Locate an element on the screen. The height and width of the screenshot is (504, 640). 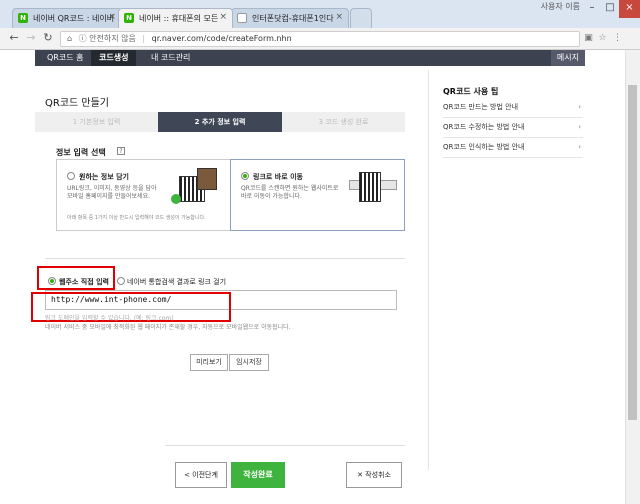
tab-naver-phone: N 네이버 :: 휴대폰의 모든 × is located at coordinates (175, 18).